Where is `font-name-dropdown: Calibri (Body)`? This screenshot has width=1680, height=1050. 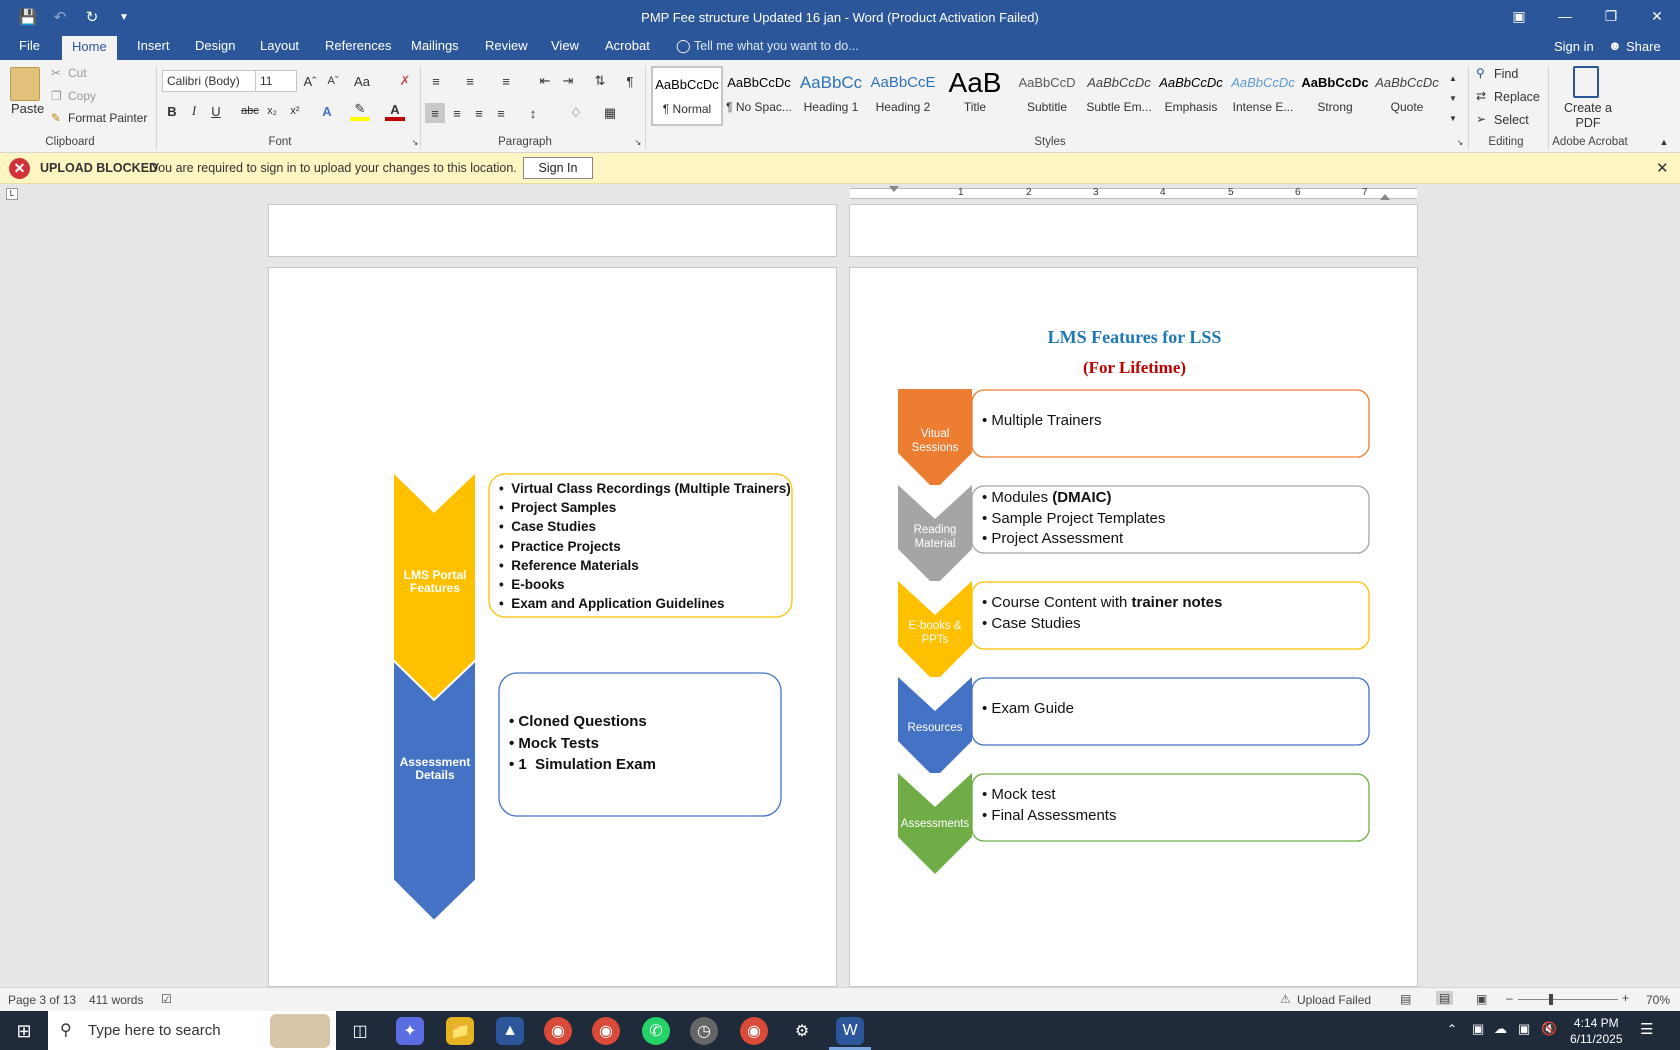
font-name-dropdown: Calibri (Body) is located at coordinates (209, 81).